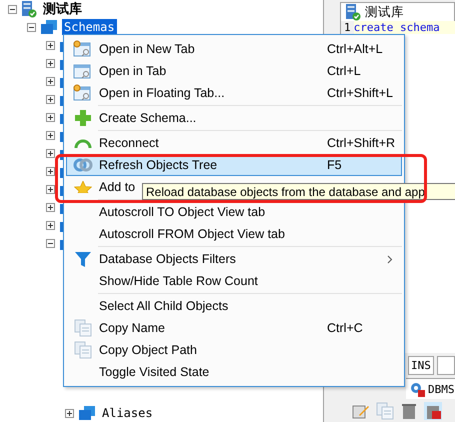 The height and width of the screenshot is (422, 455). What do you see at coordinates (397, 27) in the screenshot?
I see `code-line: create schema` at bounding box center [397, 27].